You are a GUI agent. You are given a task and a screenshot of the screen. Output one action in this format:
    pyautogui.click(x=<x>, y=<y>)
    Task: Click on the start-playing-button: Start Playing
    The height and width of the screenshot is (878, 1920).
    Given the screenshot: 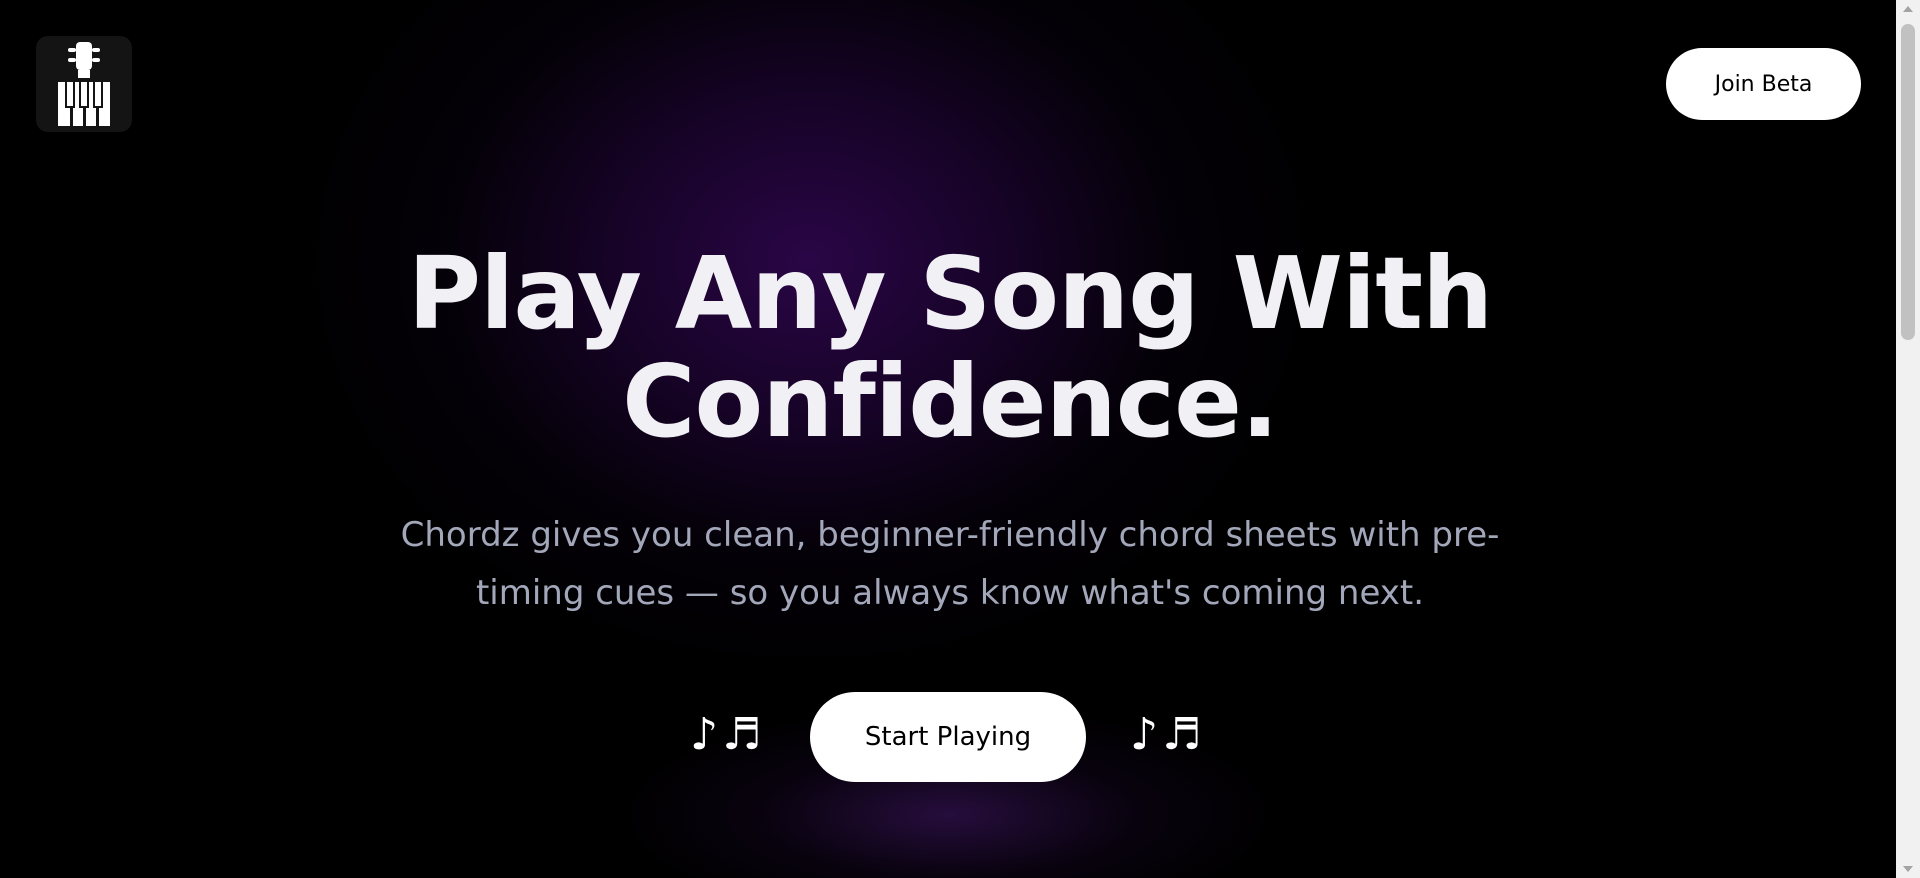 What is the action you would take?
    pyautogui.click(x=948, y=737)
    